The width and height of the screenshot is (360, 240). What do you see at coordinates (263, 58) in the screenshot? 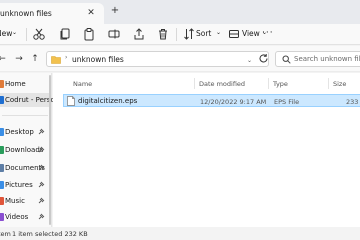
I see `refresh-icon` at bounding box center [263, 58].